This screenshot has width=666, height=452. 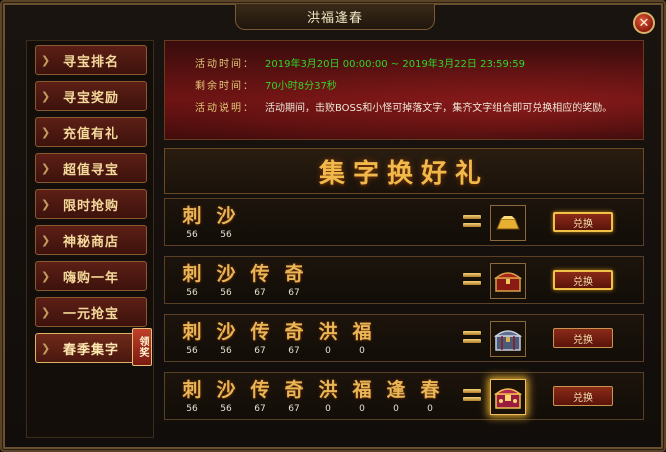 I want to click on sidebar-item-label: 寻宝奖励, so click(x=90, y=98).